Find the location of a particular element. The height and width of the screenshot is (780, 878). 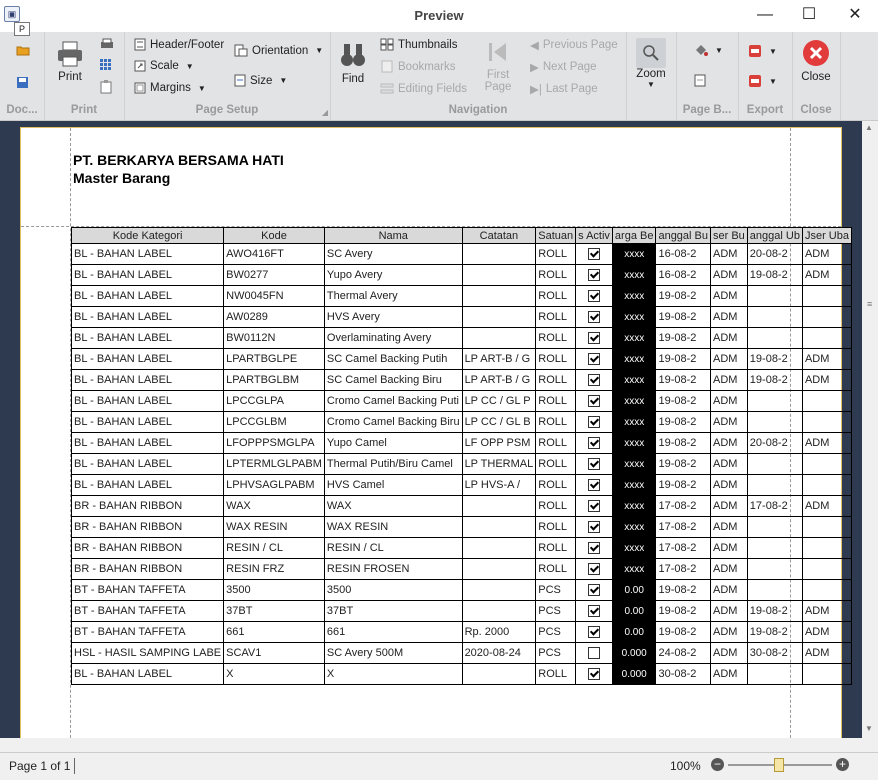

binoculars-icon is located at coordinates (353, 55).